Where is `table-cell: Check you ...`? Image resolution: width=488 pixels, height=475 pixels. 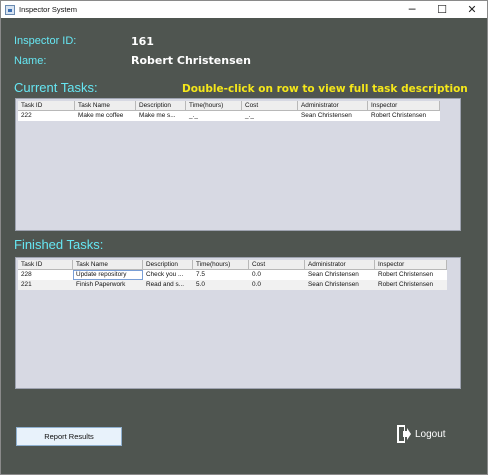
table-cell: Check you ... is located at coordinates (168, 275).